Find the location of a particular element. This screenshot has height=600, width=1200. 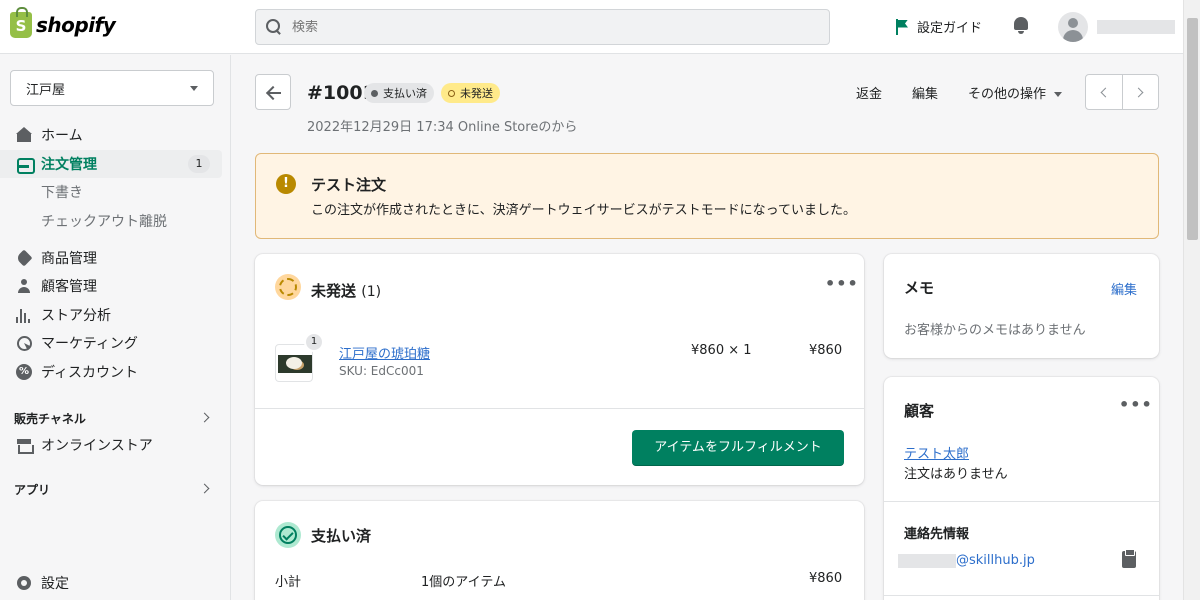

warning-icon: ! is located at coordinates (286, 184).